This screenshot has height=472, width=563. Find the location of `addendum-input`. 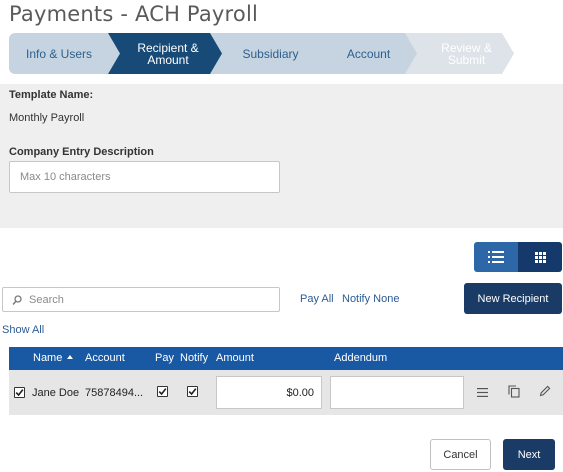

addendum-input is located at coordinates (397, 392).